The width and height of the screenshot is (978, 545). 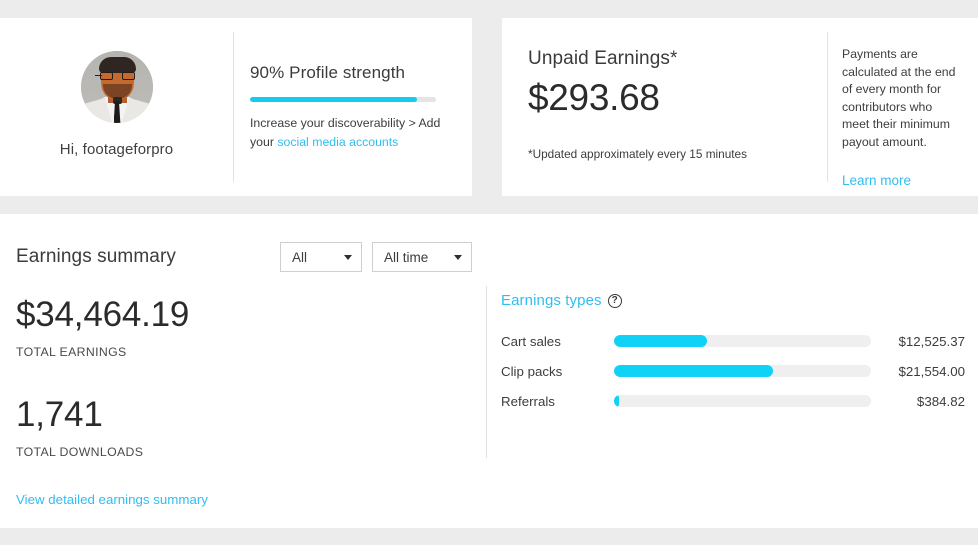 I want to click on earnings-type-row: Referrals $384.82, so click(x=739, y=401).